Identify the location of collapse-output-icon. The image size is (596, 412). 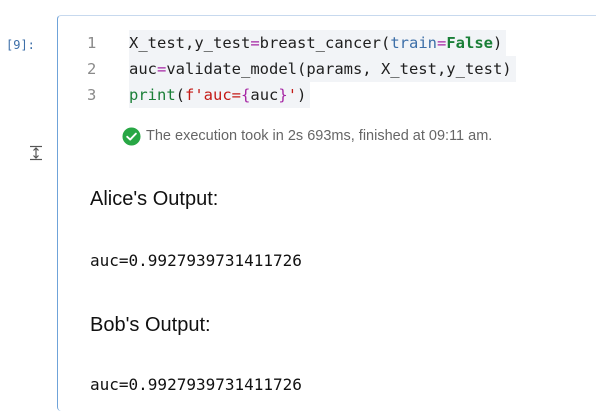
(36, 153).